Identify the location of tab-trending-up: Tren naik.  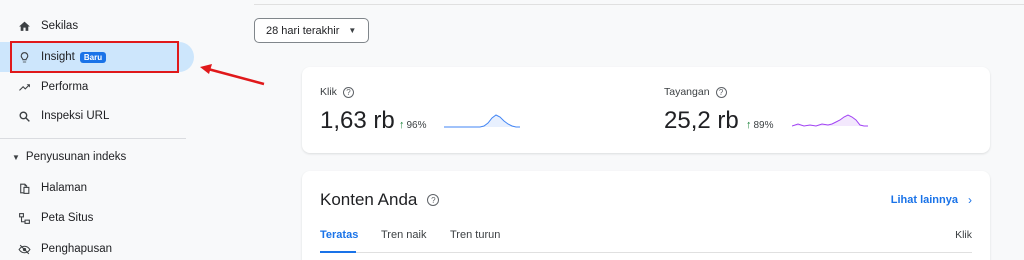
(403, 235).